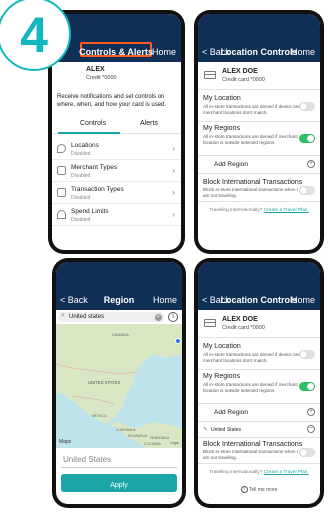  I want to click on map-label: VENEZUELA, so click(159, 438).